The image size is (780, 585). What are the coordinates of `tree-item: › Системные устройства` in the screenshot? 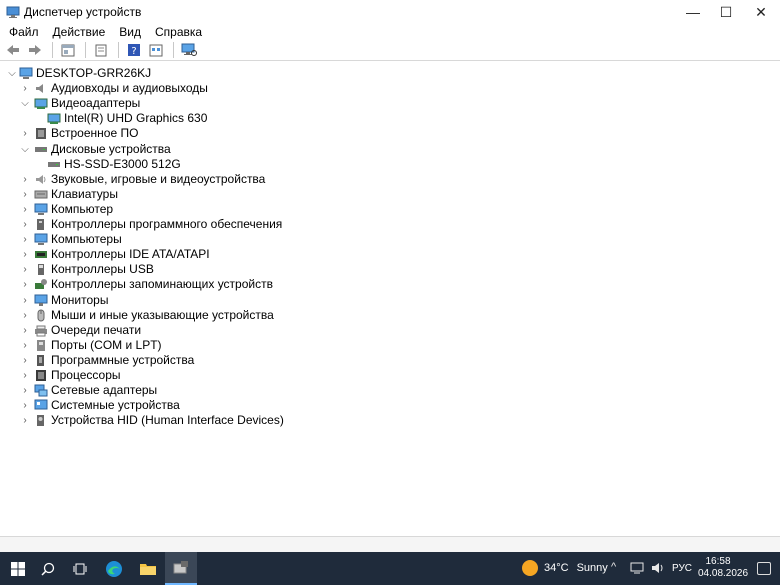 It's located at (100, 405).